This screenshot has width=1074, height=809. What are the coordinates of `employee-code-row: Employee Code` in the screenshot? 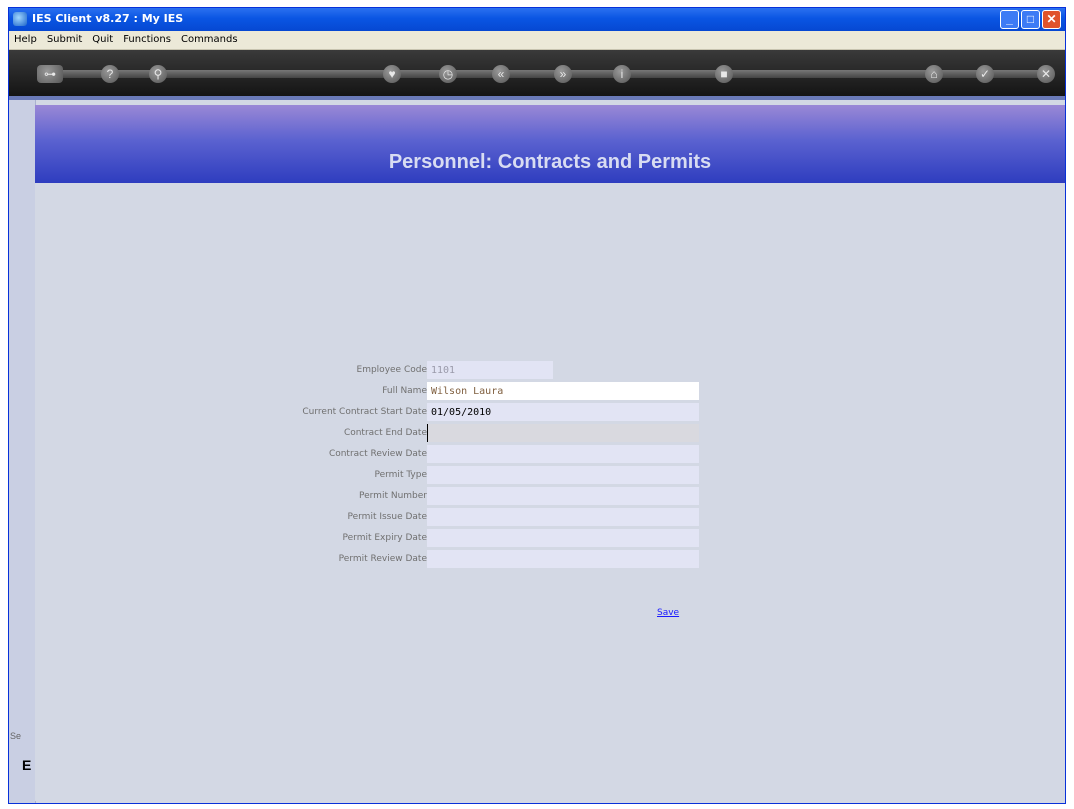 It's located at (385, 370).